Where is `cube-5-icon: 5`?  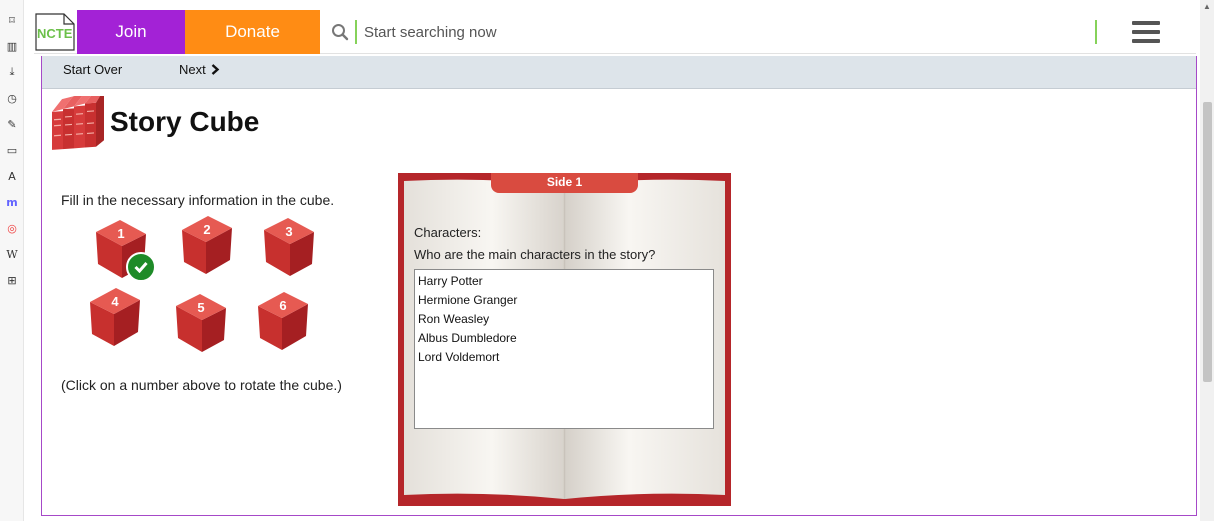
cube-5-icon: 5 is located at coordinates (201, 323).